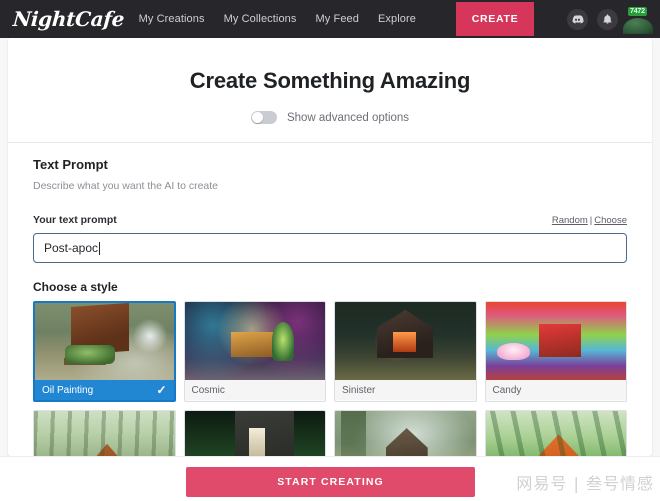  I want to click on avatar-credit-badge: 7472, so click(637, 11).